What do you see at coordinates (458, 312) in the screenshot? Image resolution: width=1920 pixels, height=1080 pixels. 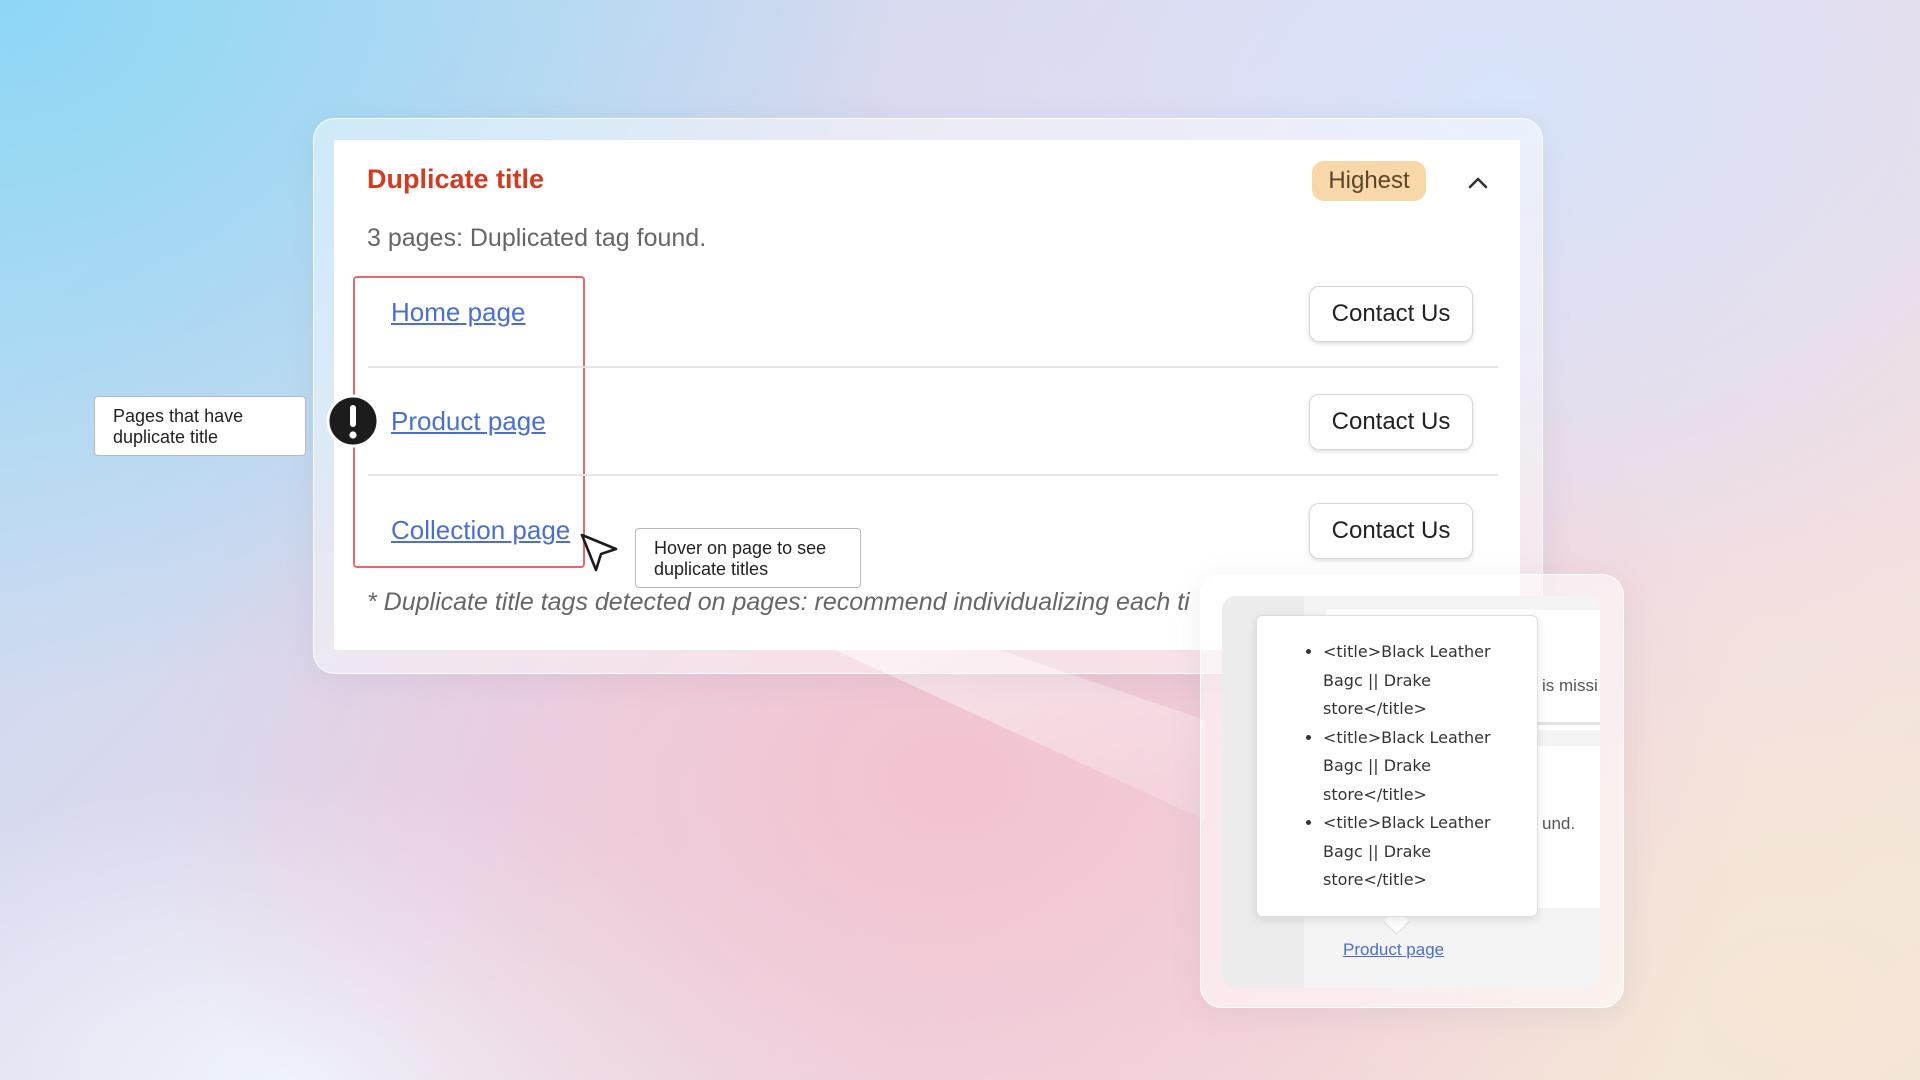 I see `page-link-home: Home page` at bounding box center [458, 312].